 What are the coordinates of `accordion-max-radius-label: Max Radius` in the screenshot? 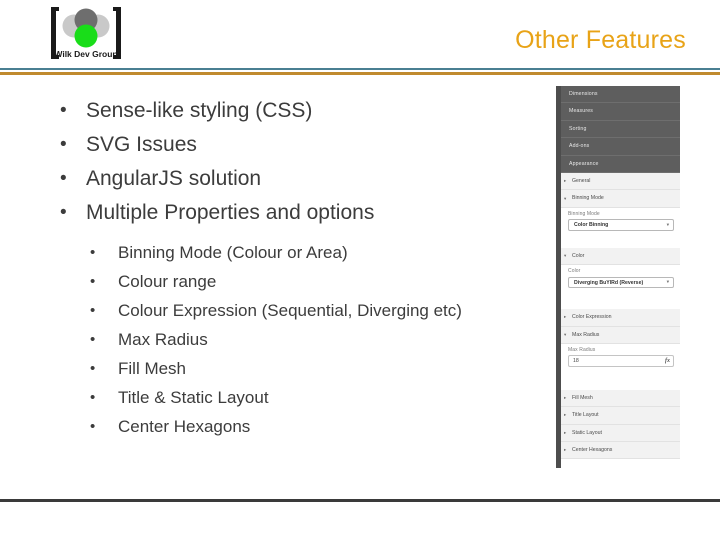 It's located at (586, 334).